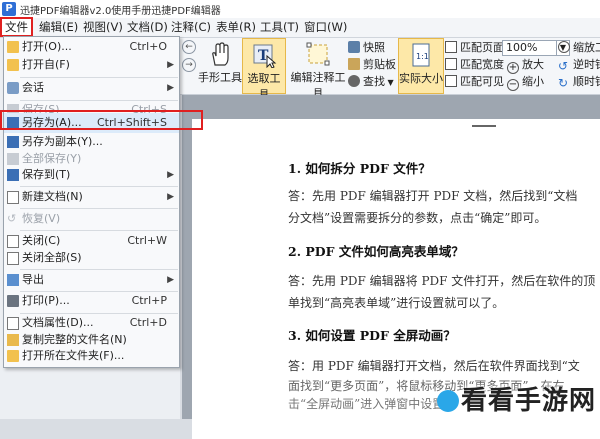 This screenshot has height=439, width=600. I want to click on snapshot-button: 快照, so click(366, 47).